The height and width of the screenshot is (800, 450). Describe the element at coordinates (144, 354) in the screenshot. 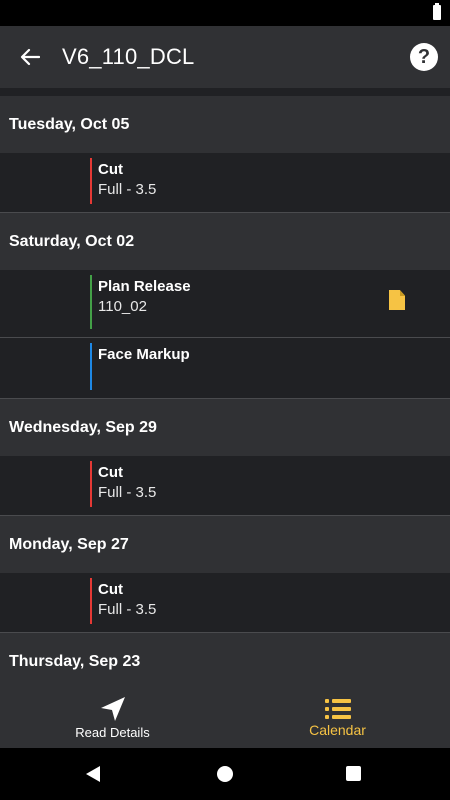

I see `event-title: Face Markup` at that location.